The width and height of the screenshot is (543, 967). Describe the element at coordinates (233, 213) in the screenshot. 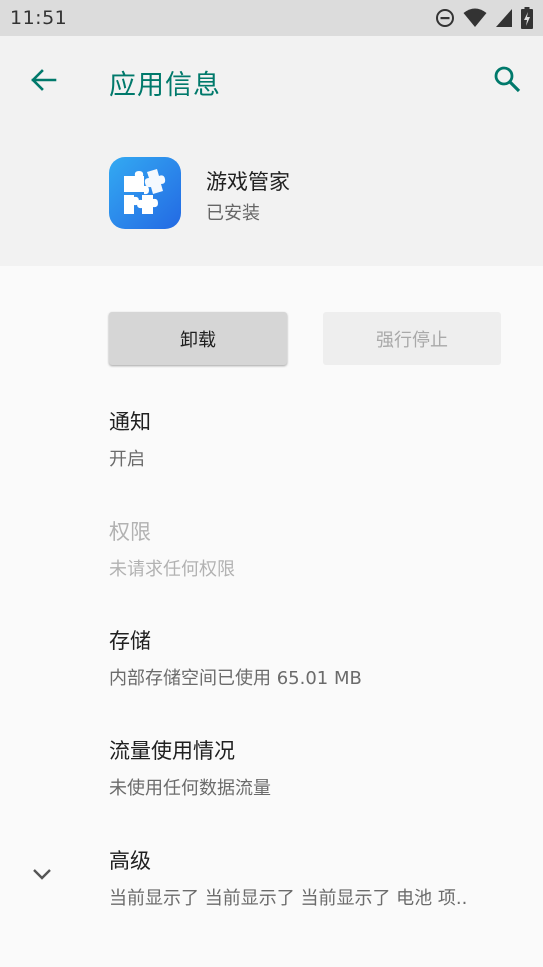

I see `app-install-status: 已安装` at that location.